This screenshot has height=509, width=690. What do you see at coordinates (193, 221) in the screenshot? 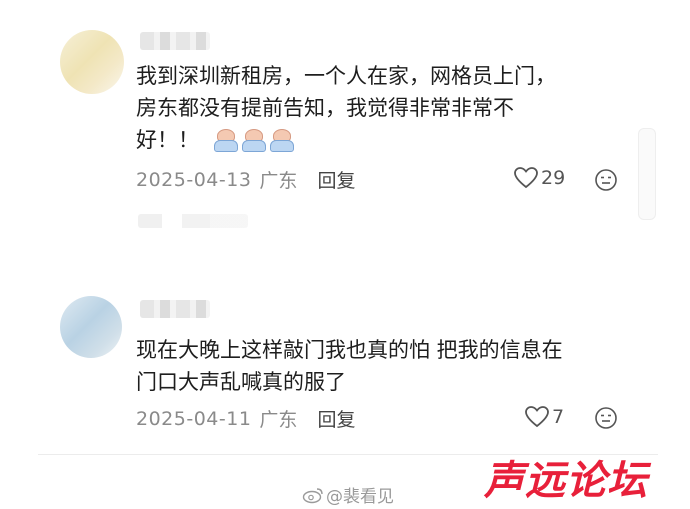
I see `sub-reply-preview-blurred` at bounding box center [193, 221].